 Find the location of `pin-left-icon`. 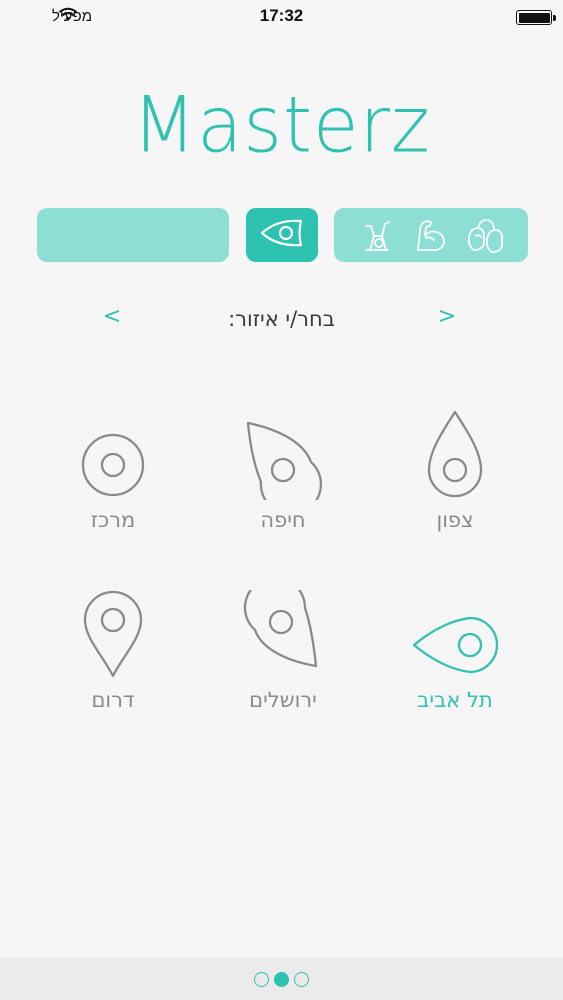

pin-left-icon is located at coordinates (455, 635).